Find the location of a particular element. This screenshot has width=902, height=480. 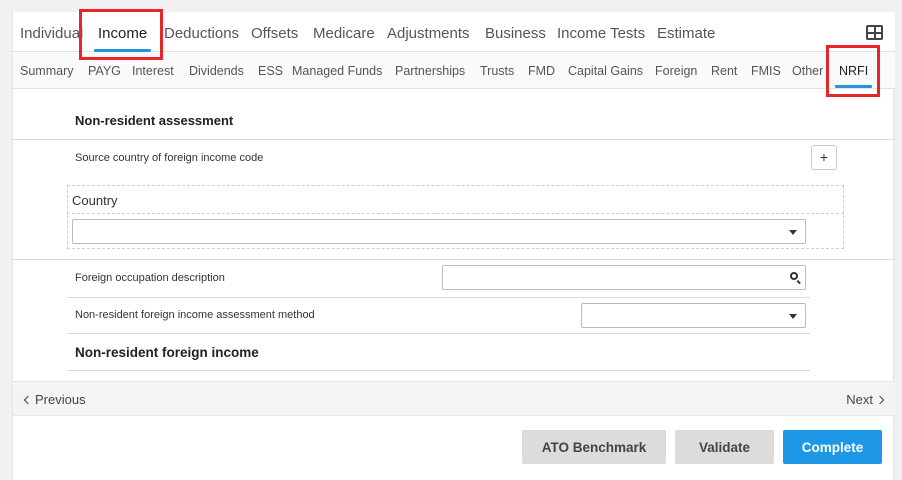

subtab-fmd: FMD is located at coordinates (541, 71).